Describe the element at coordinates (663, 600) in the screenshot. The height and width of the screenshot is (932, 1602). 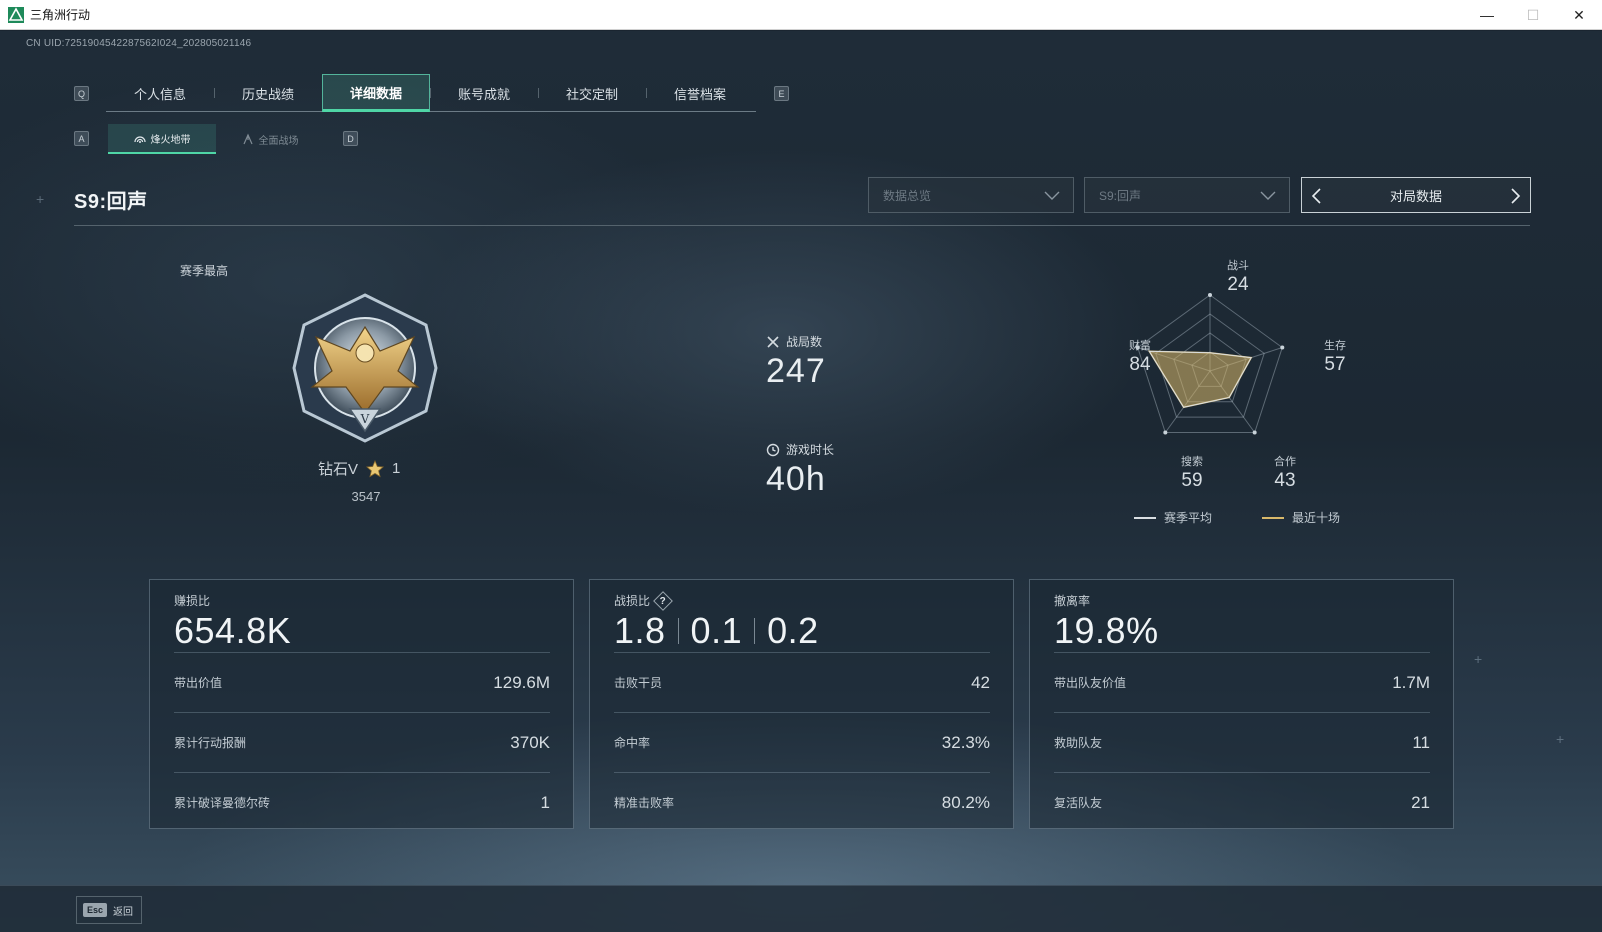
I see `help-icon: ?` at that location.